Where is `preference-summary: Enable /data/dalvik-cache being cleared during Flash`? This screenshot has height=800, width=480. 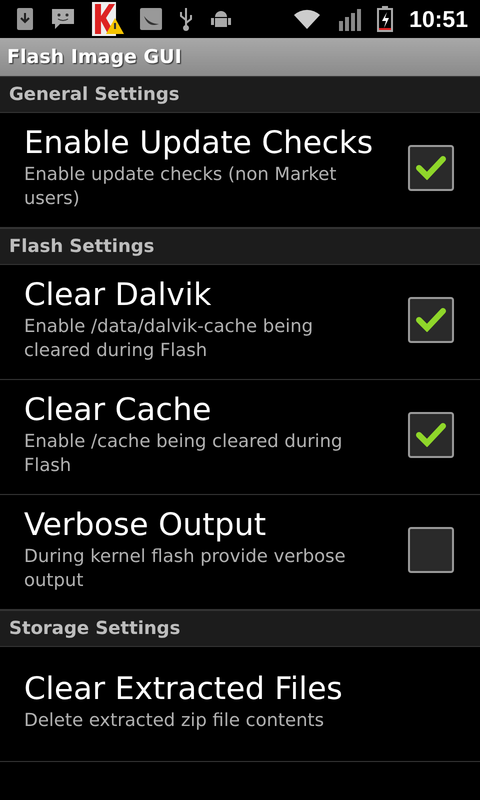 preference-summary: Enable /data/dalvik-cache being cleared during Flash is located at coordinates (169, 338).